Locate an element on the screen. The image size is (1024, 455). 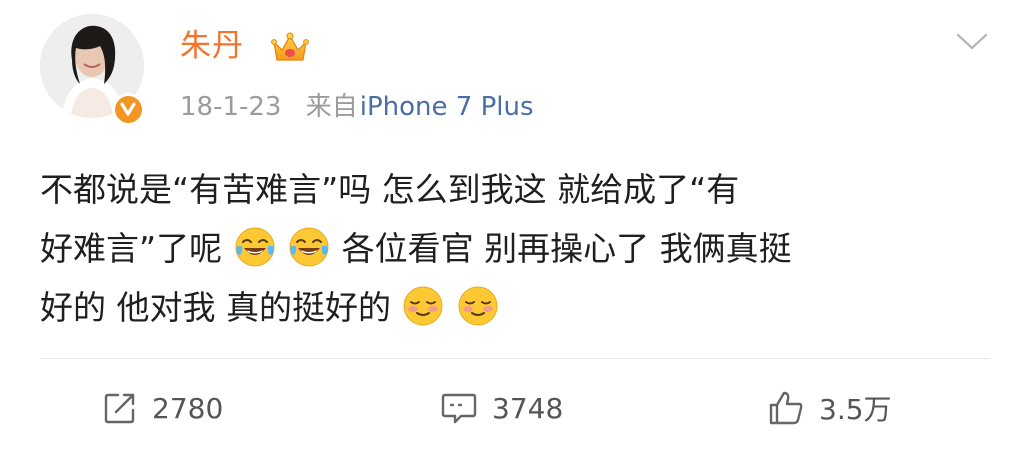
post-source: iPhone 7 Plus is located at coordinates (447, 107).